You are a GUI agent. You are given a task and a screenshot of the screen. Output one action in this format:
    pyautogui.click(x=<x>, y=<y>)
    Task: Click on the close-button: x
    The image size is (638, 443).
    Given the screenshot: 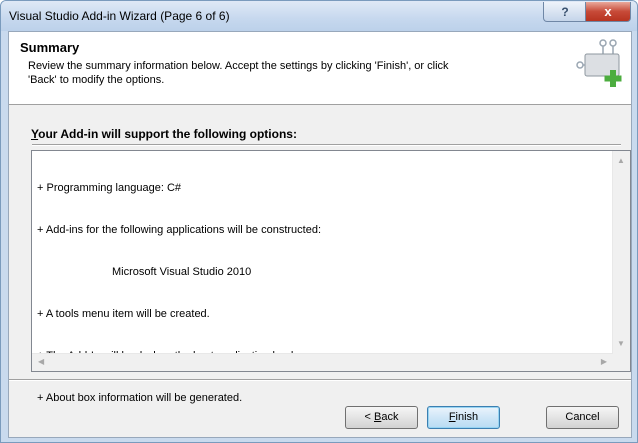 What is the action you would take?
    pyautogui.click(x=608, y=12)
    